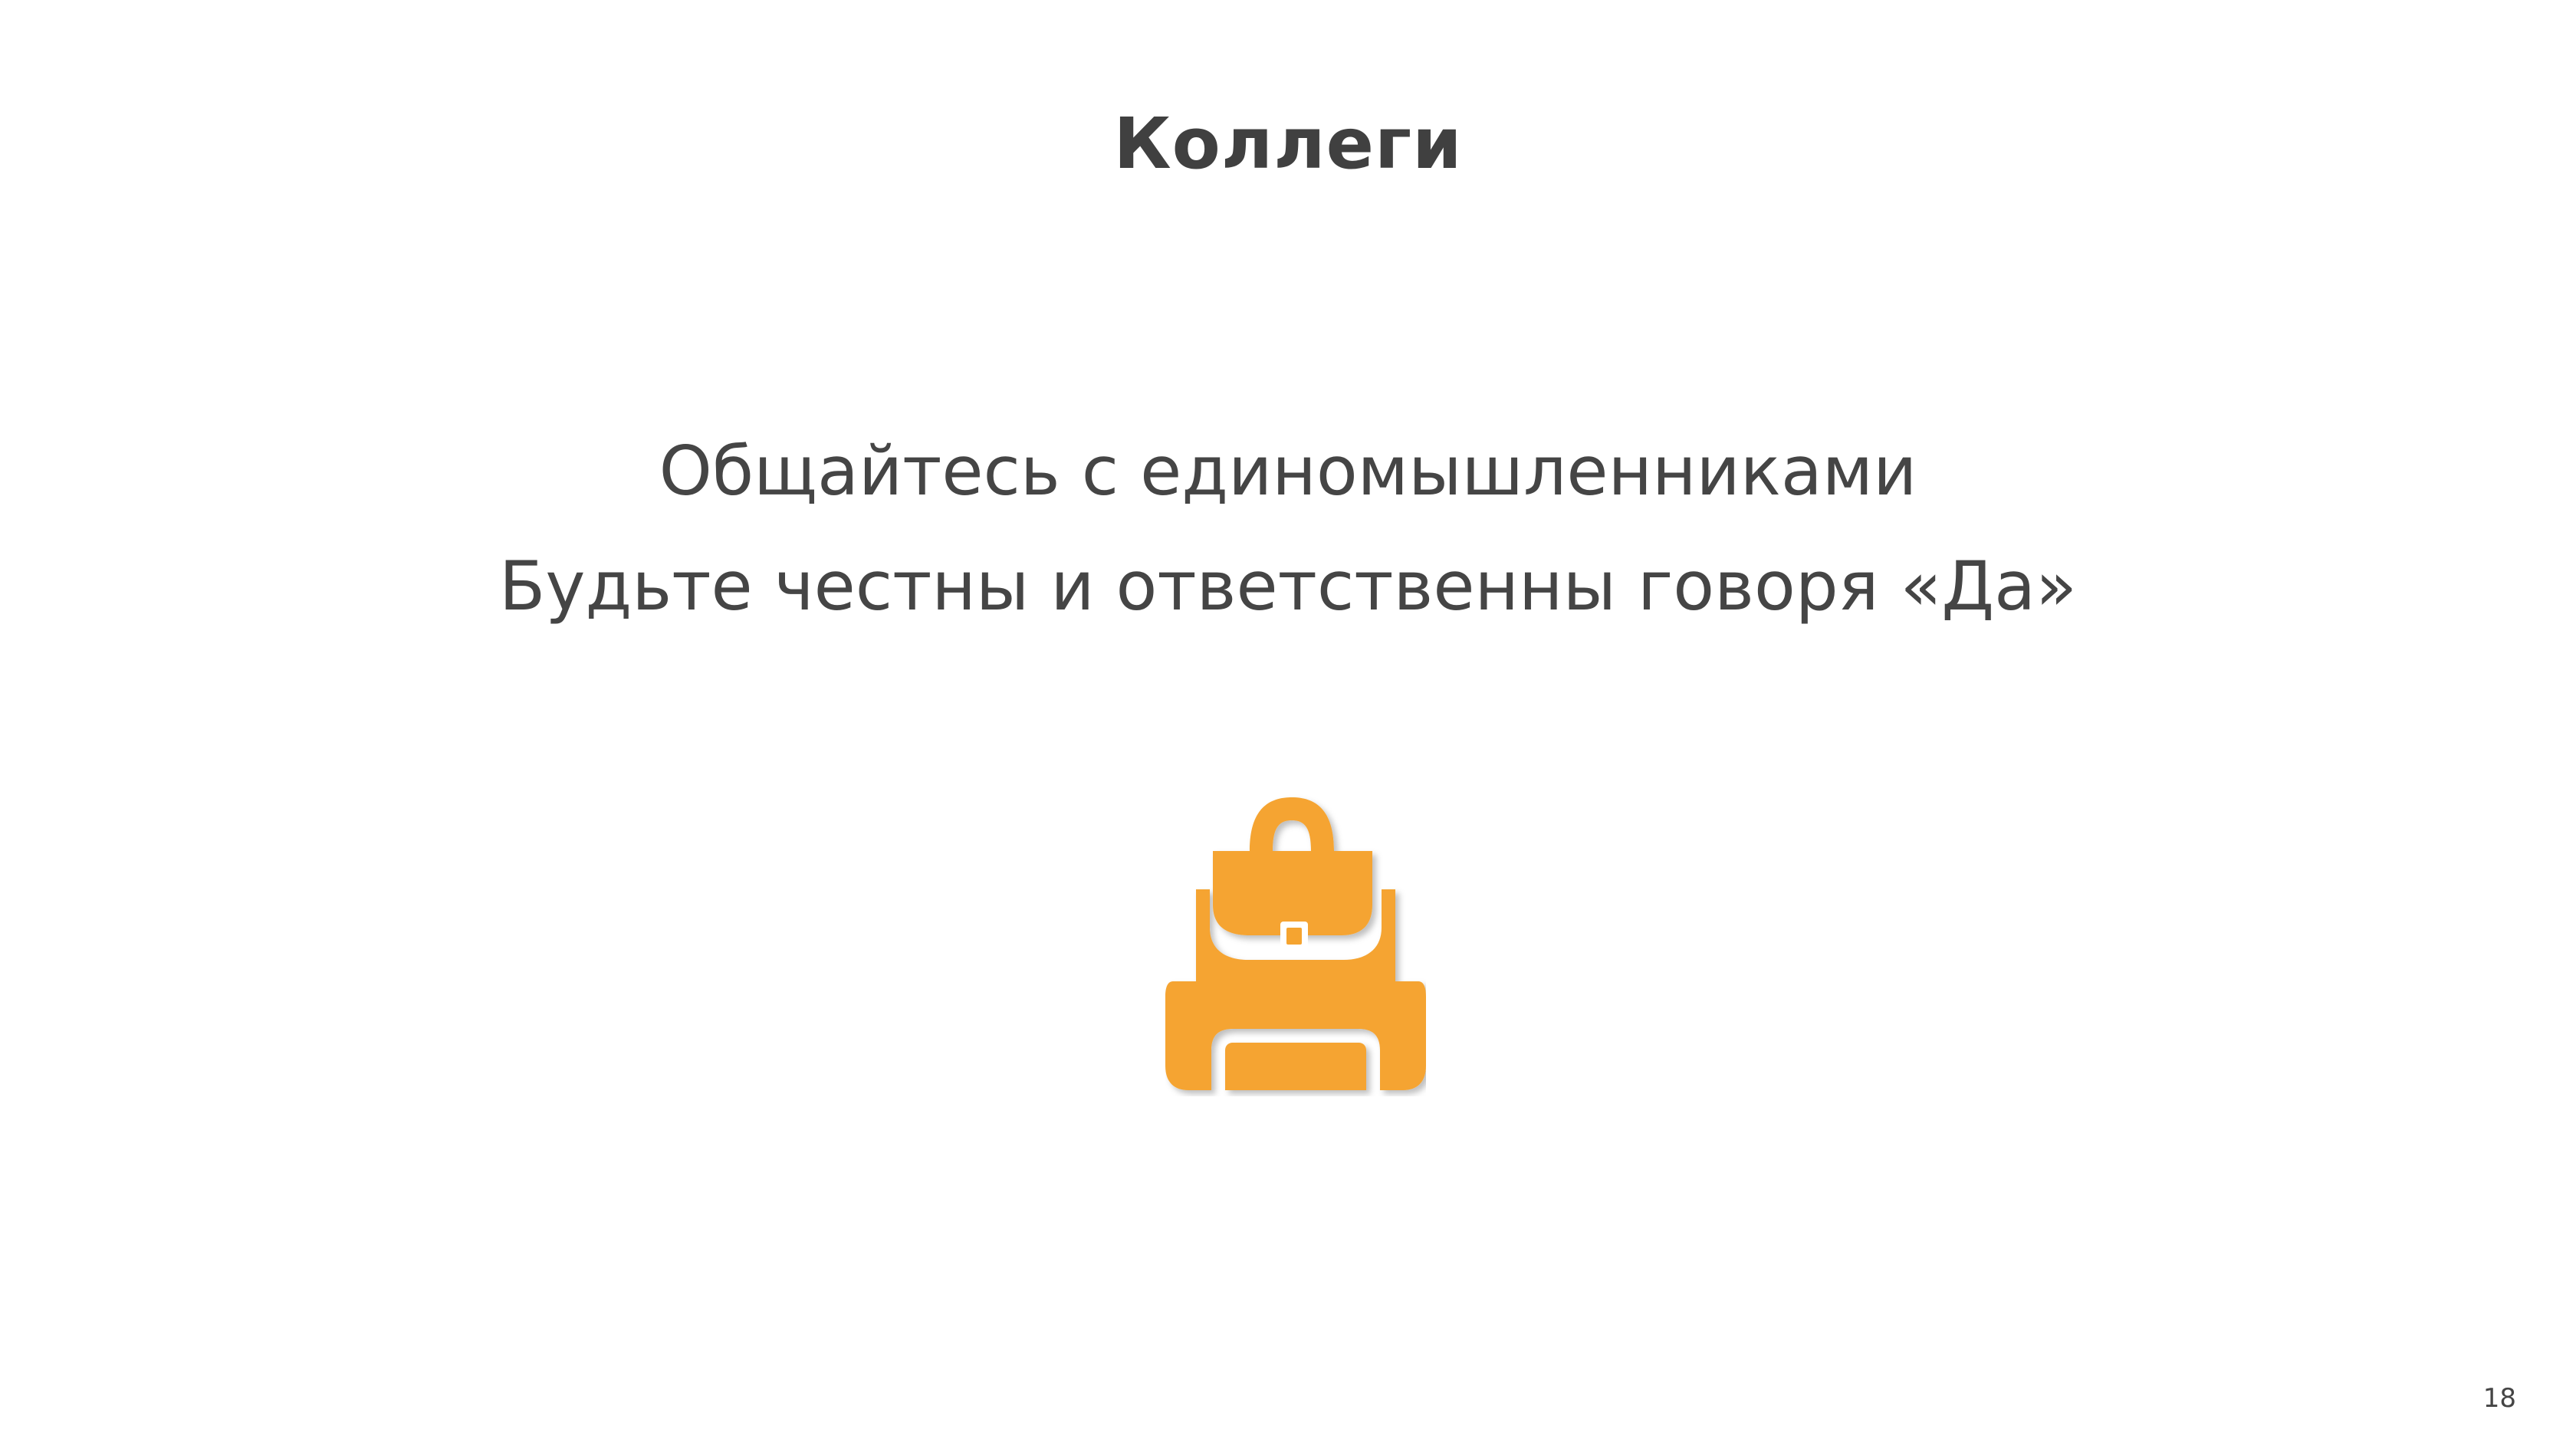  Describe the element at coordinates (1296, 943) in the screenshot. I see `backpack-icon` at that location.